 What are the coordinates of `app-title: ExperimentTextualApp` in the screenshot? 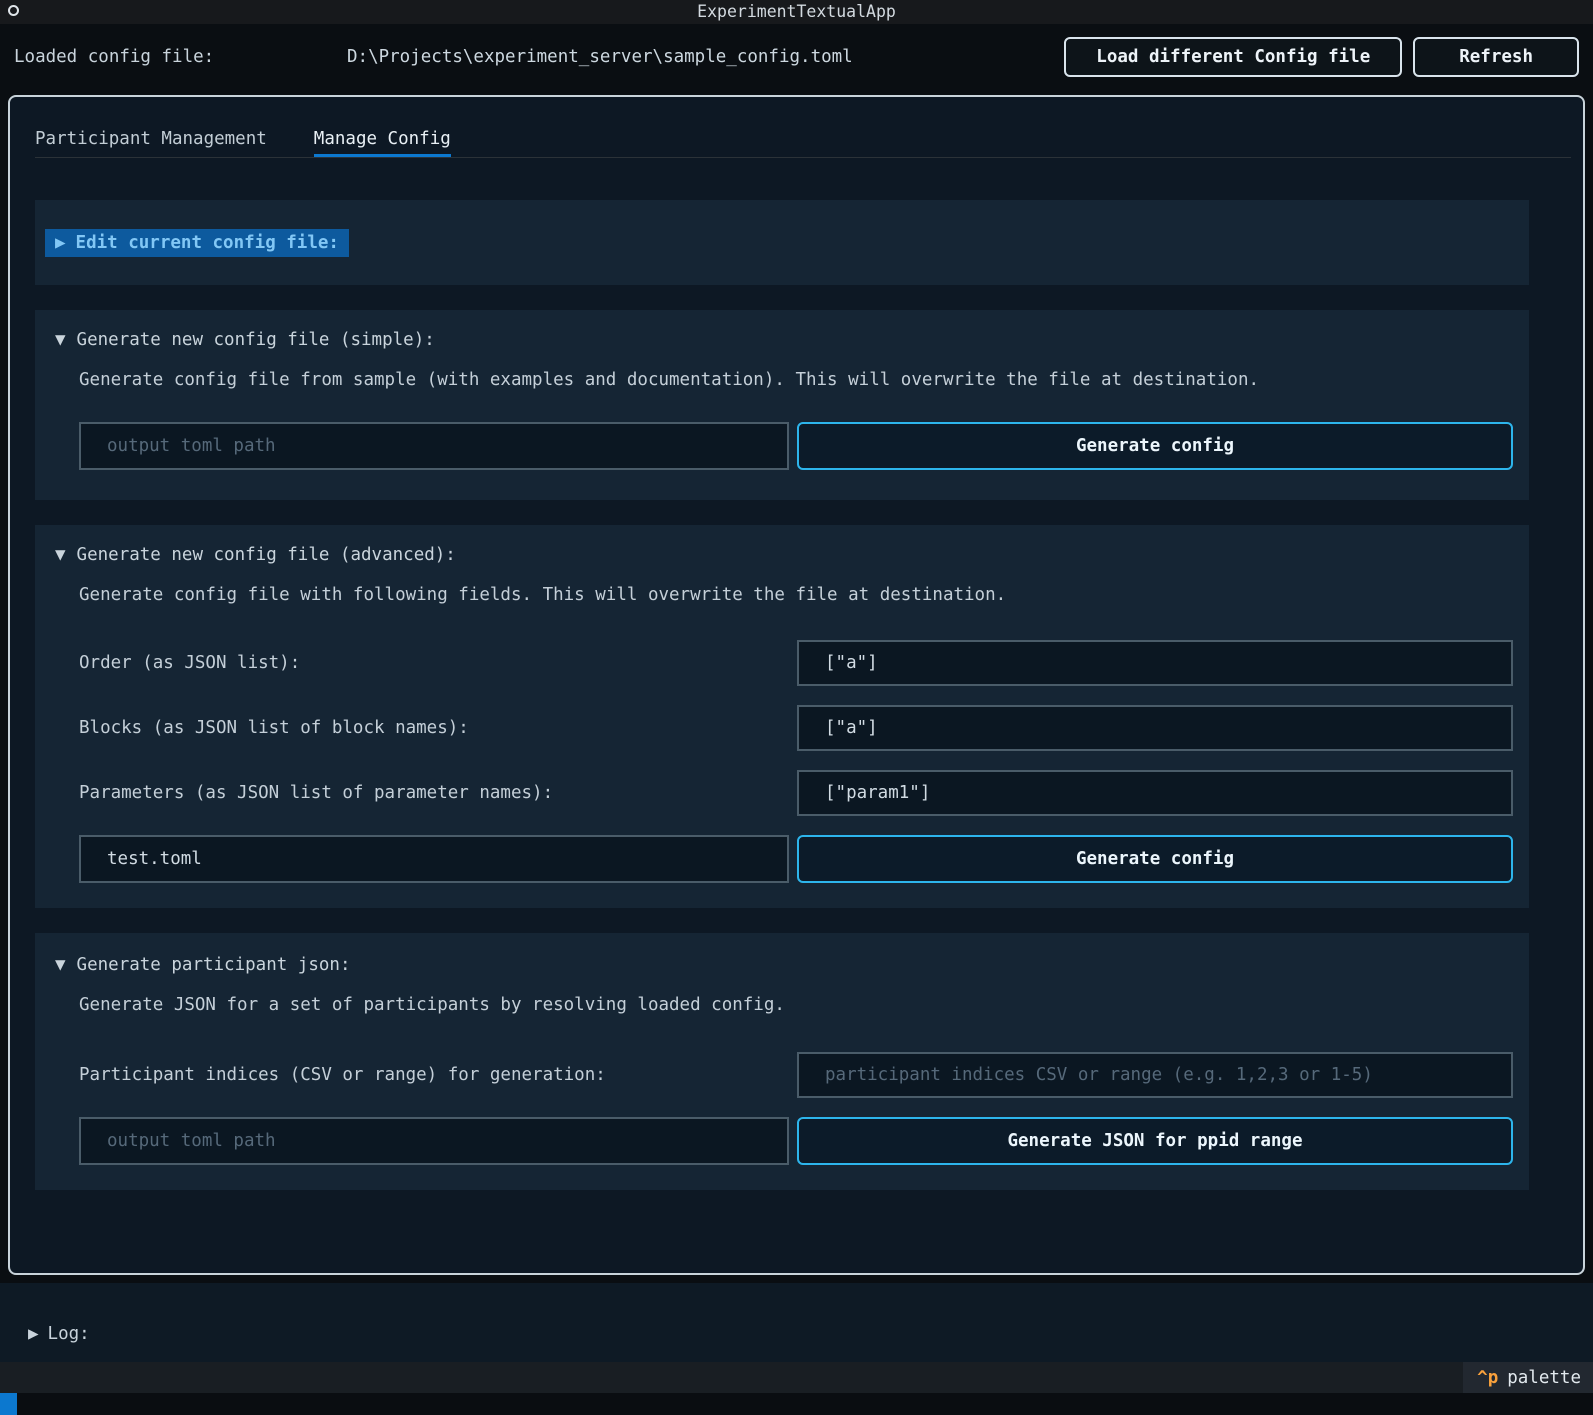 It's located at (796, 11).